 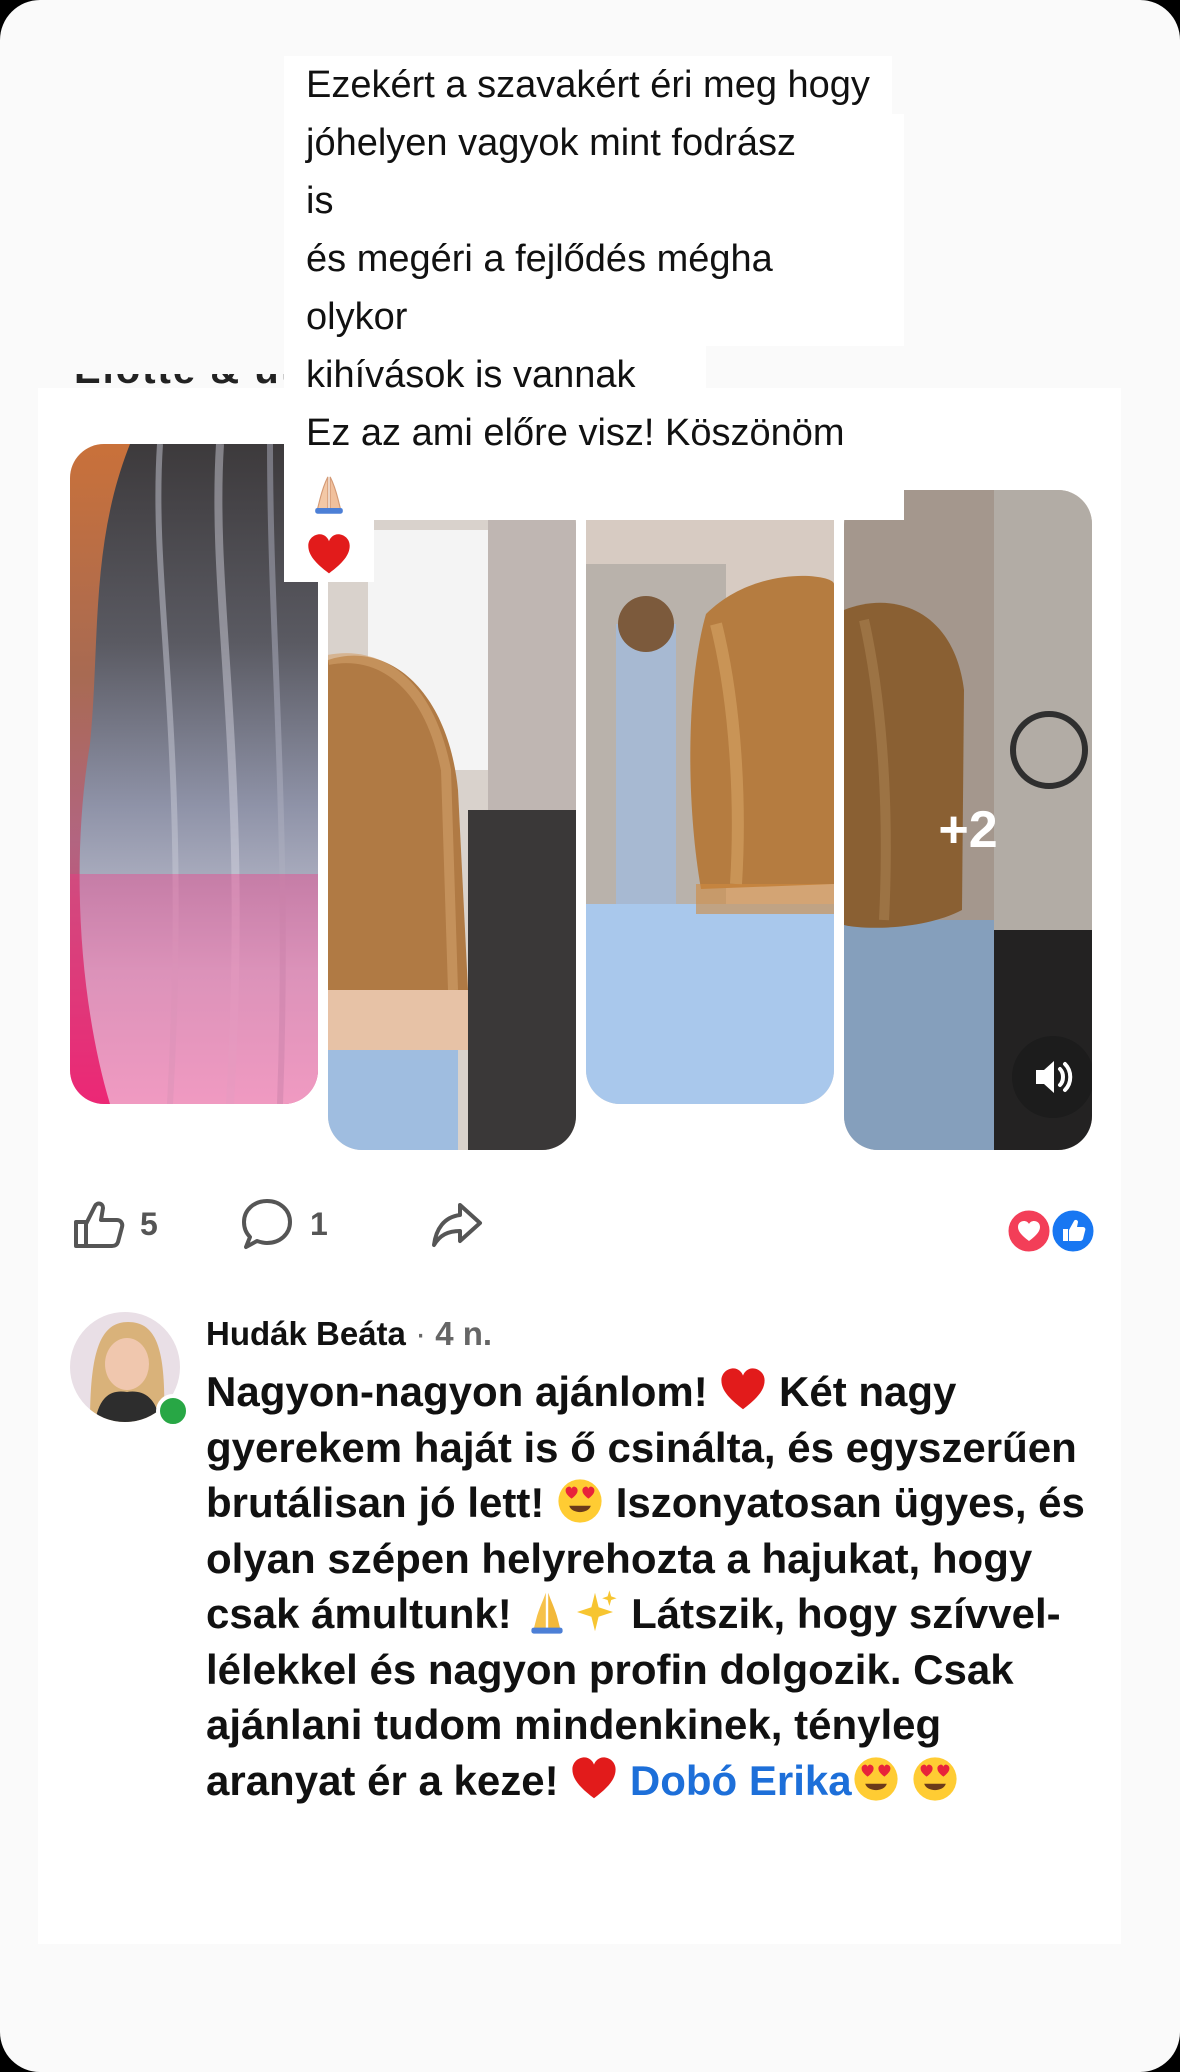 What do you see at coordinates (594, 172) in the screenshot?
I see `caption-line: jóhelyen vagyok mint fodrász is` at bounding box center [594, 172].